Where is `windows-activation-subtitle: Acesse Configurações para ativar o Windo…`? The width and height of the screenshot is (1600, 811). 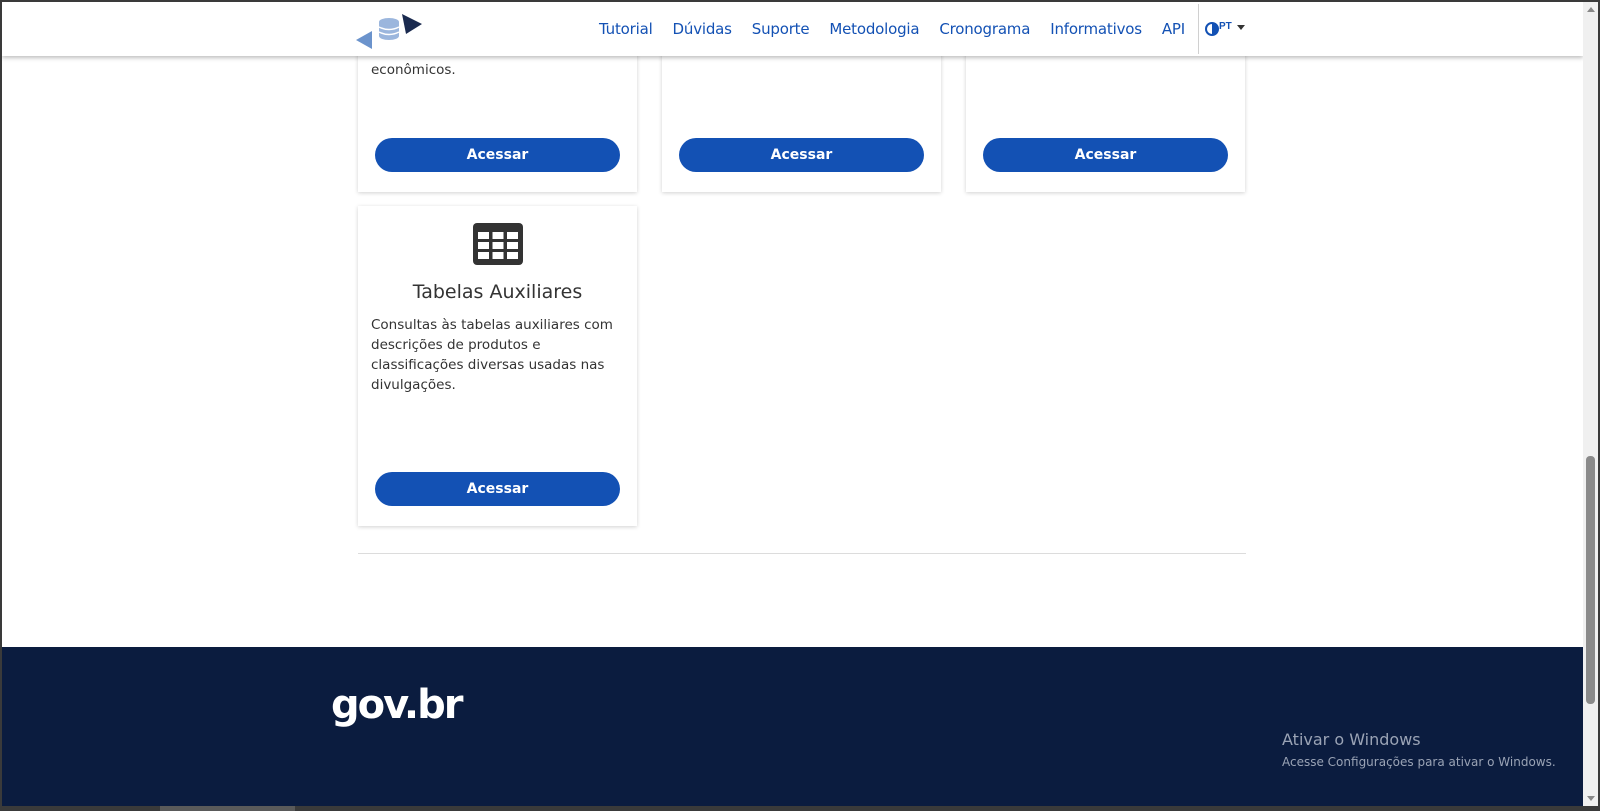
windows-activation-subtitle: Acesse Configurações para ativar o Windo… is located at coordinates (1419, 762).